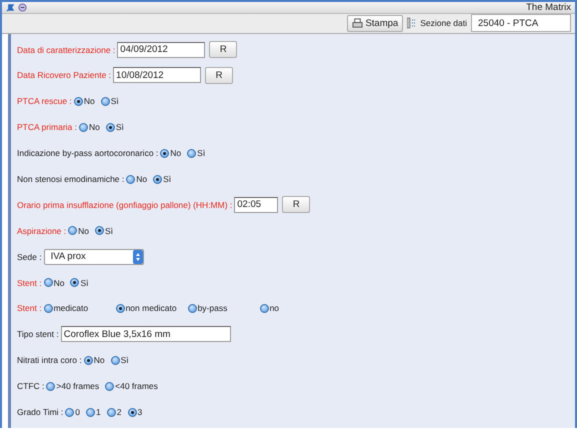  I want to click on input-field: 10/08/2012, so click(157, 75).